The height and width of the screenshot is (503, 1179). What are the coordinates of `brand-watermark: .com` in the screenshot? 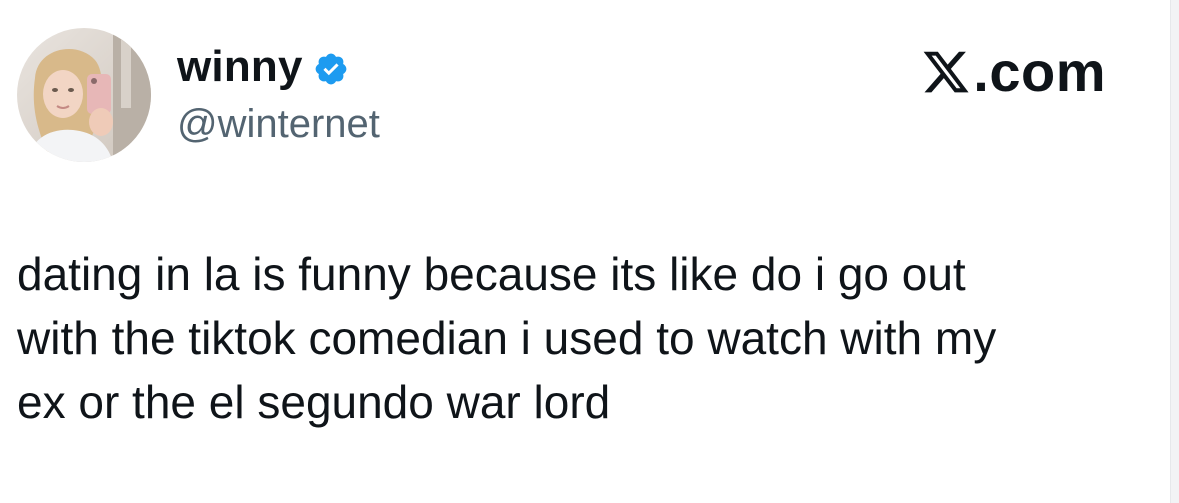 It's located at (1013, 72).